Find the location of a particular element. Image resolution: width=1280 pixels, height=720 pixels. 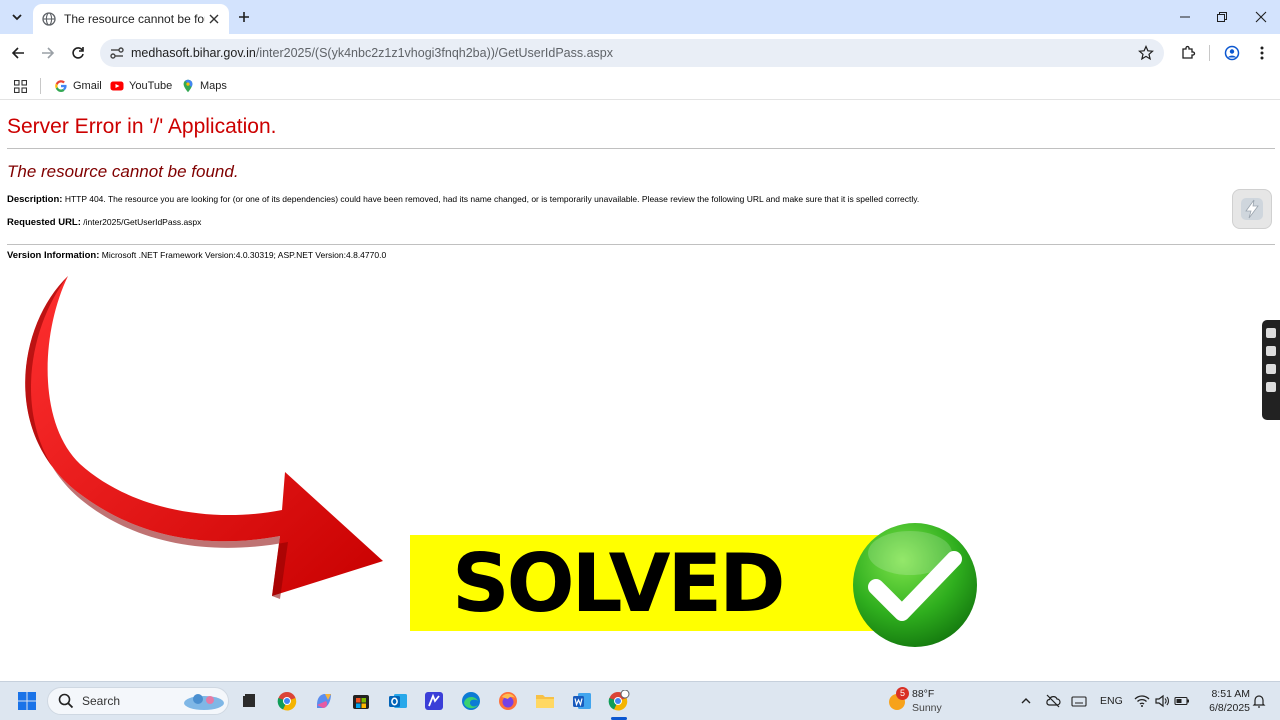

more-vertical-icon is located at coordinates (1262, 53).